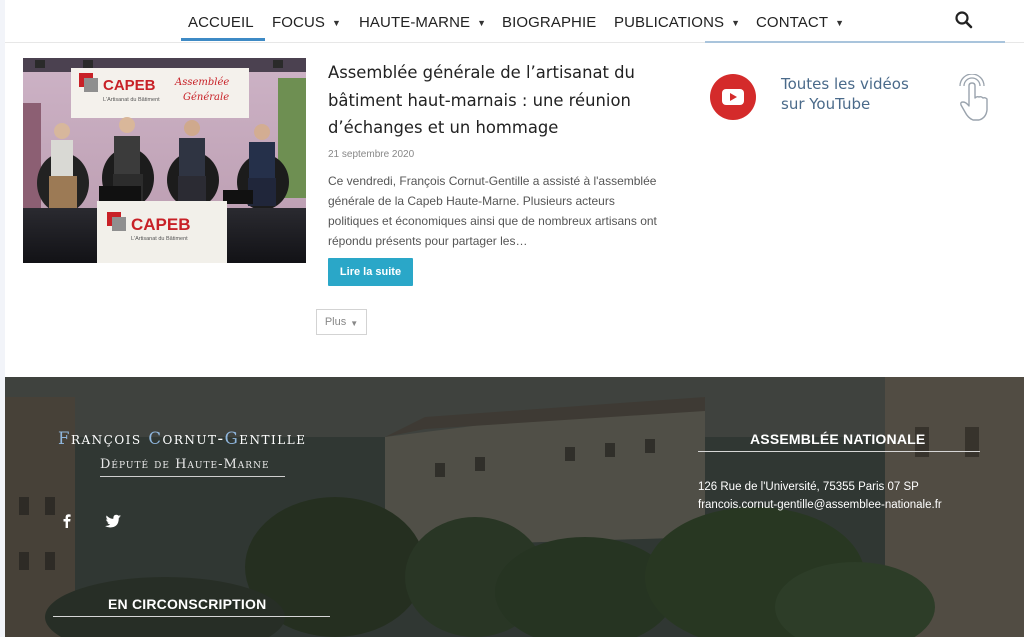  What do you see at coordinates (187, 604) in the screenshot?
I see `circonscription-heading: EN CIRCONSCRIPTION` at bounding box center [187, 604].